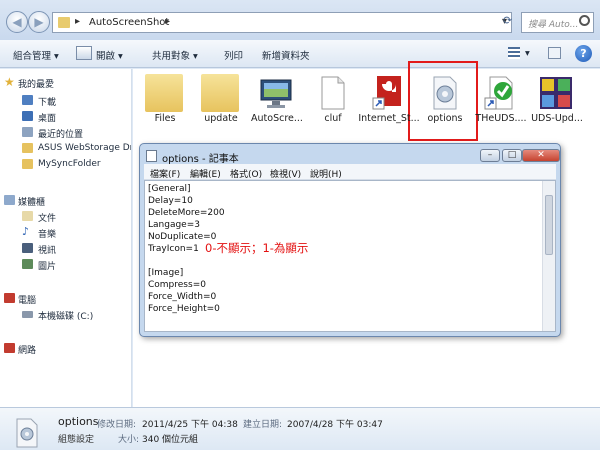 This screenshot has height=450, width=600. What do you see at coordinates (500, 93) in the screenshot?
I see `checkmark-app-icon` at bounding box center [500, 93].